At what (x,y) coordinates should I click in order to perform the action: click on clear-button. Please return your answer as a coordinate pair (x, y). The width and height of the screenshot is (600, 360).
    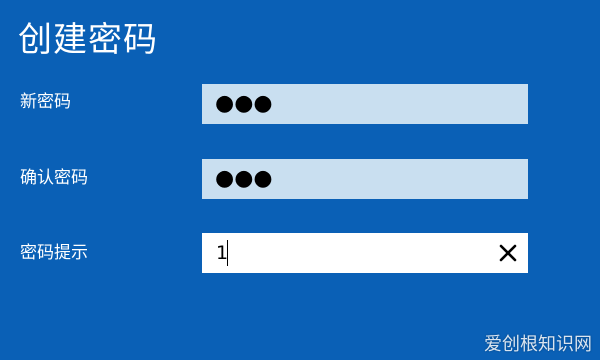
    Looking at the image, I should click on (508, 253).